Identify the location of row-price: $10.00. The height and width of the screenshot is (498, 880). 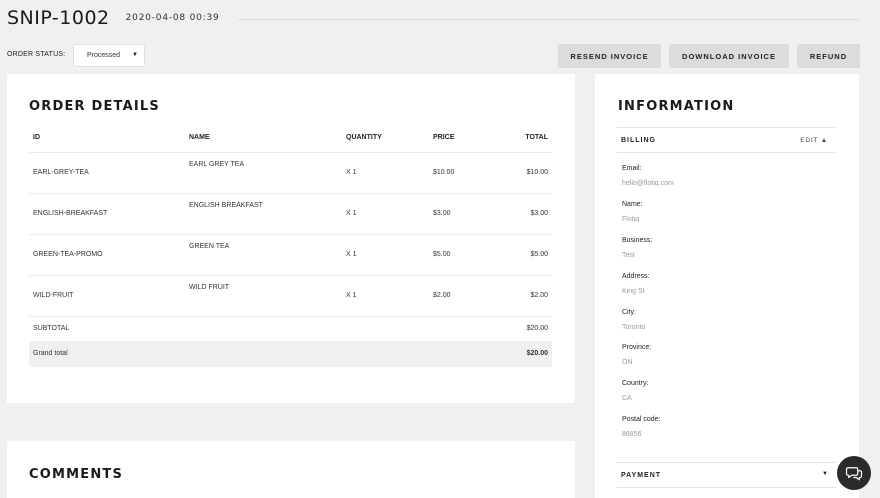
(444, 172).